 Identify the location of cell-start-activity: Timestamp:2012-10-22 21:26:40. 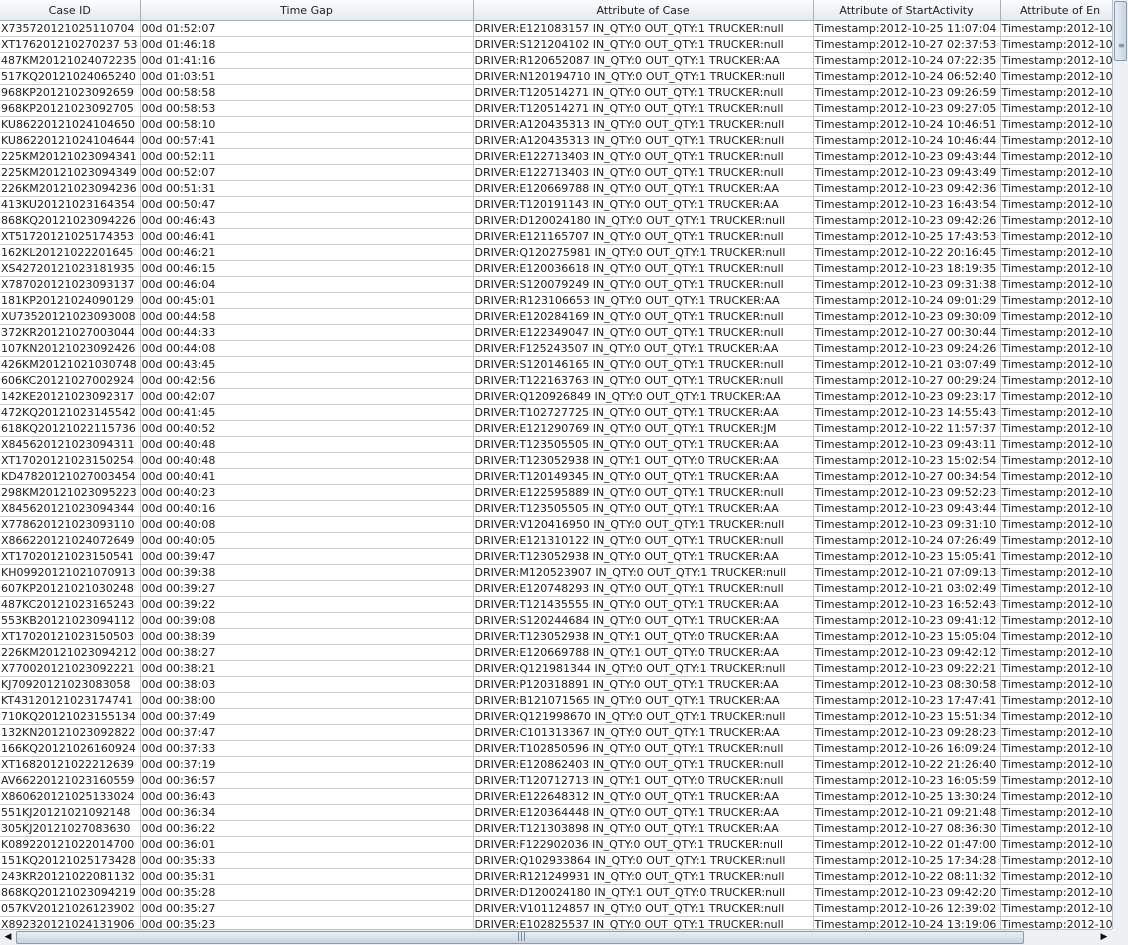
(907, 764).